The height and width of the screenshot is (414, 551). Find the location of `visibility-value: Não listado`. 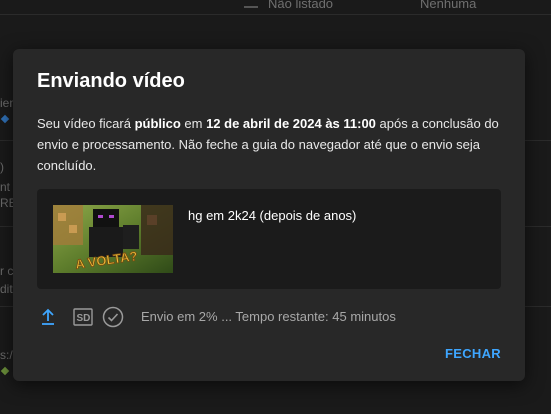

visibility-value: Não listado is located at coordinates (301, 5).